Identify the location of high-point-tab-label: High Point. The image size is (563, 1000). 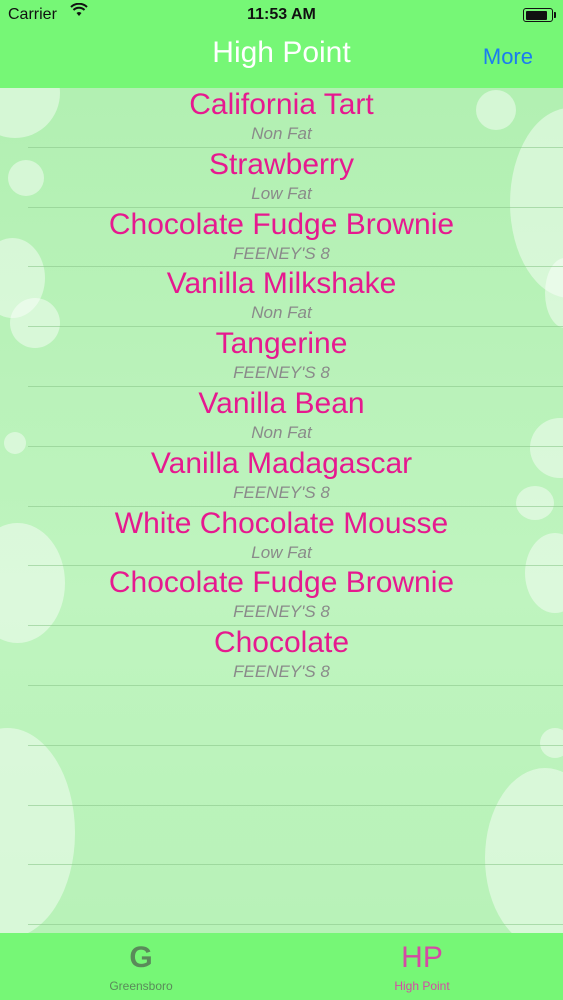
(422, 986).